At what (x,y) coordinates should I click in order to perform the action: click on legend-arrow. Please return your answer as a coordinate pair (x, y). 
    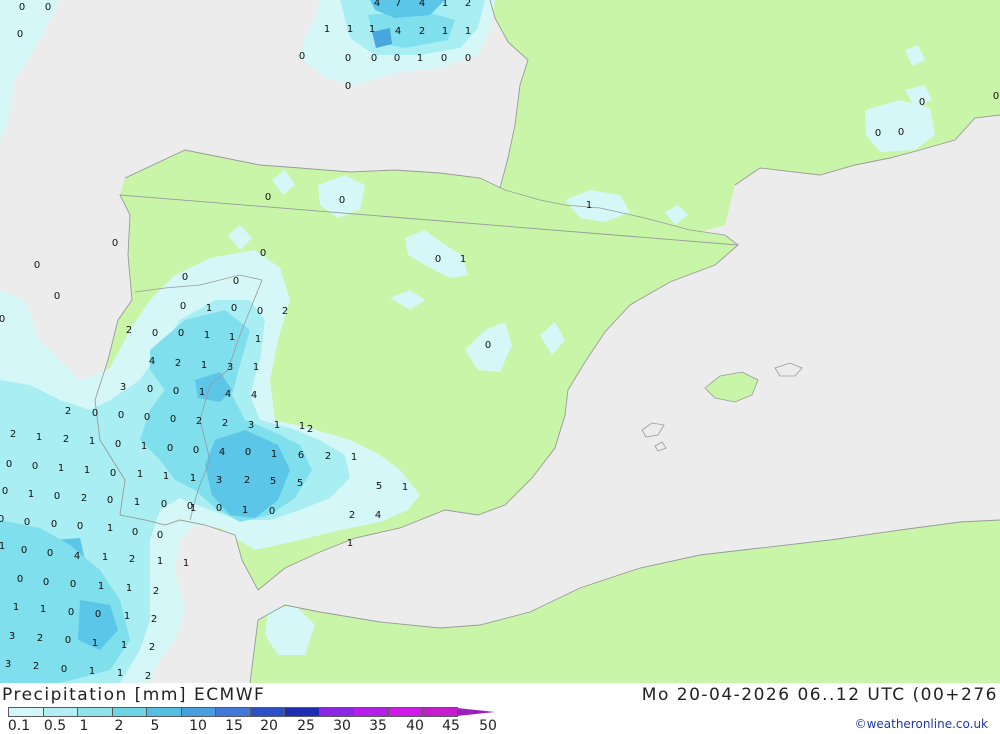
    Looking at the image, I should click on (475, 712).